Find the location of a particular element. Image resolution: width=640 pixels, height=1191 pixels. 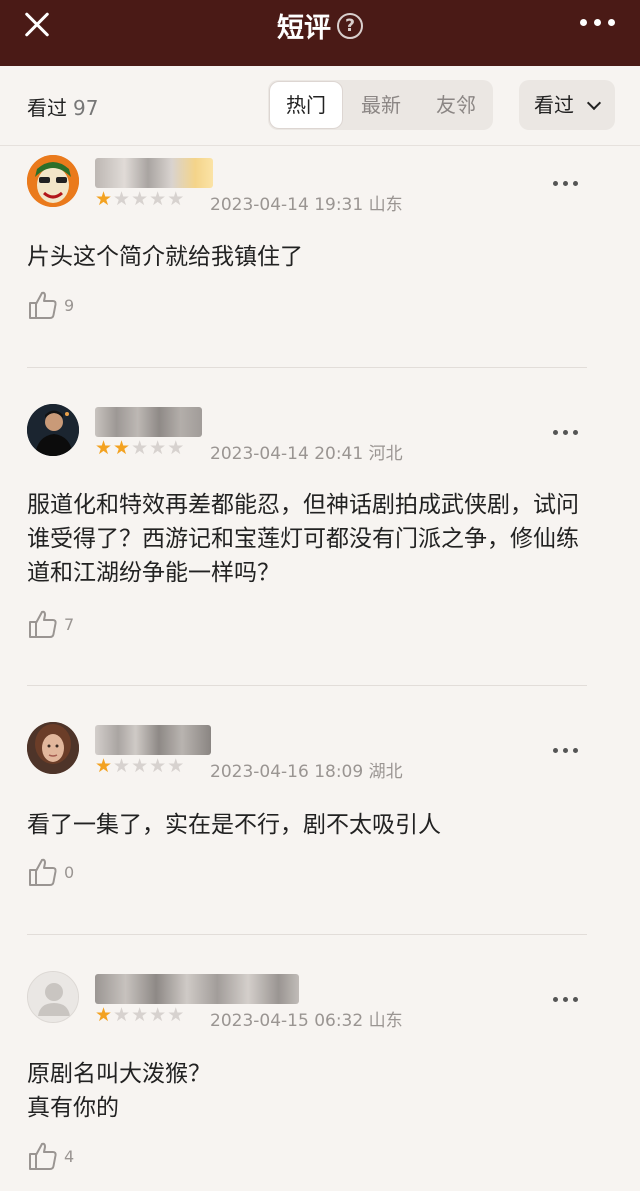

comment-meta: 2023-04-14 20:41 河北 is located at coordinates (306, 451).